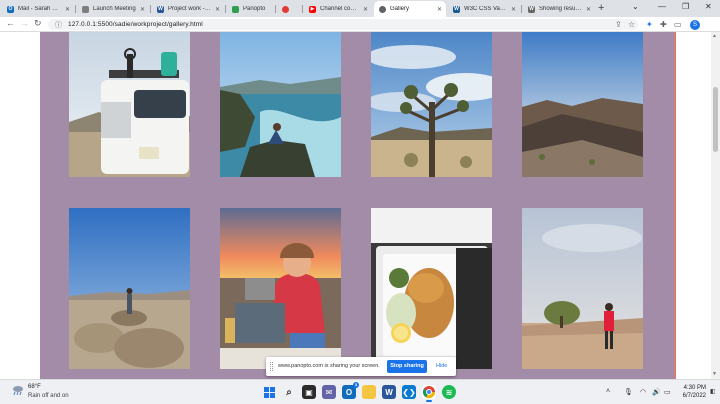 The height and width of the screenshot is (404, 720). Describe the element at coordinates (618, 24) in the screenshot. I see `share-icon: ⇪` at that location.